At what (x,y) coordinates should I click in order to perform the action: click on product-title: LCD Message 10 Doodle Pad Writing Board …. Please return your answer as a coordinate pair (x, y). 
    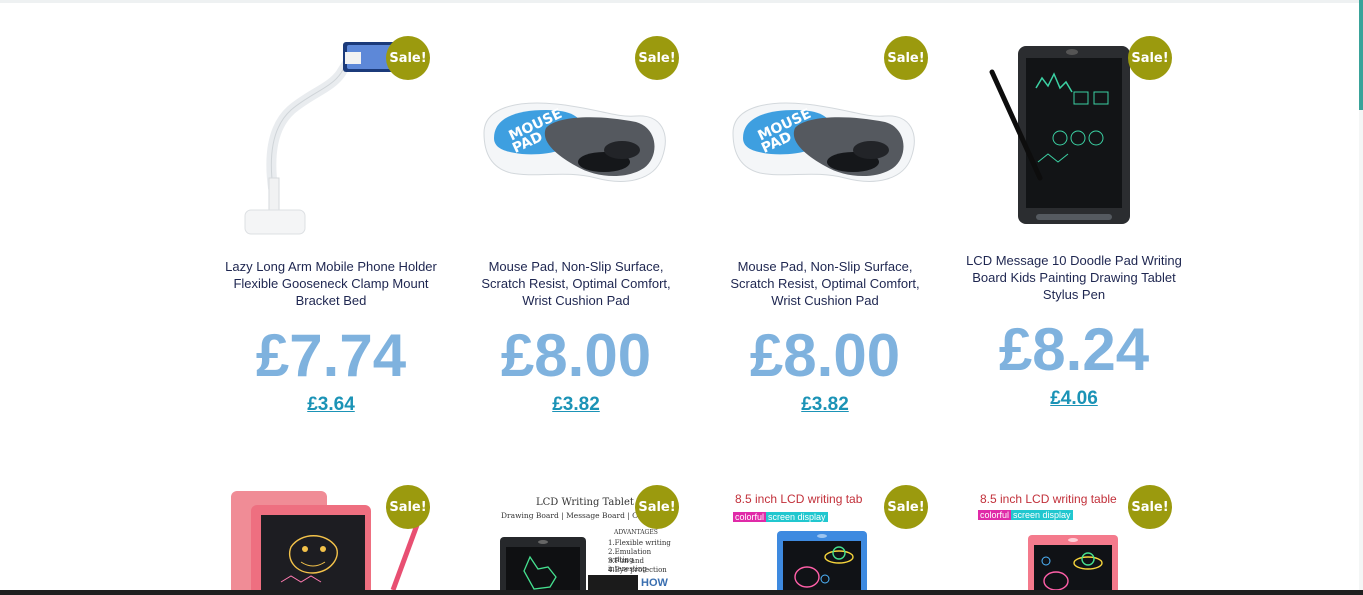
    Looking at the image, I should click on (1074, 277).